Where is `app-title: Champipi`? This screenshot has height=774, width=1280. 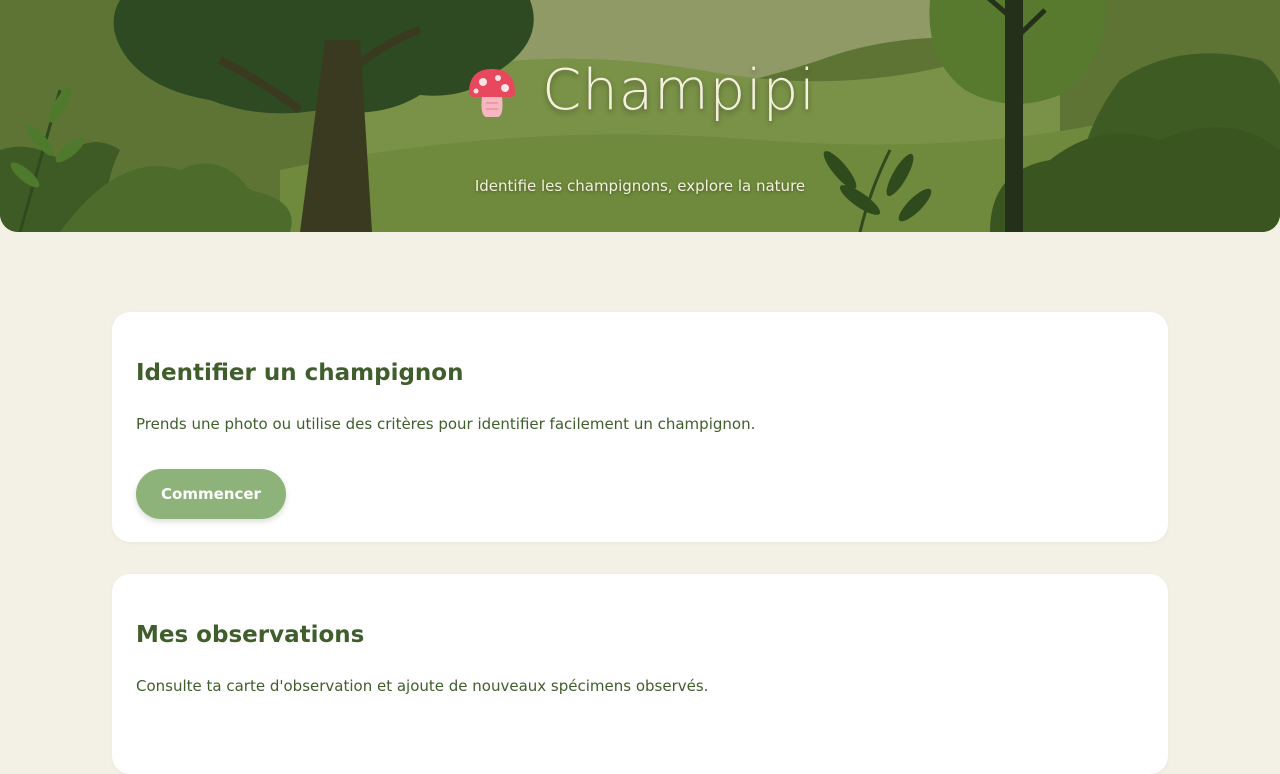
app-title: Champipi is located at coordinates (679, 90).